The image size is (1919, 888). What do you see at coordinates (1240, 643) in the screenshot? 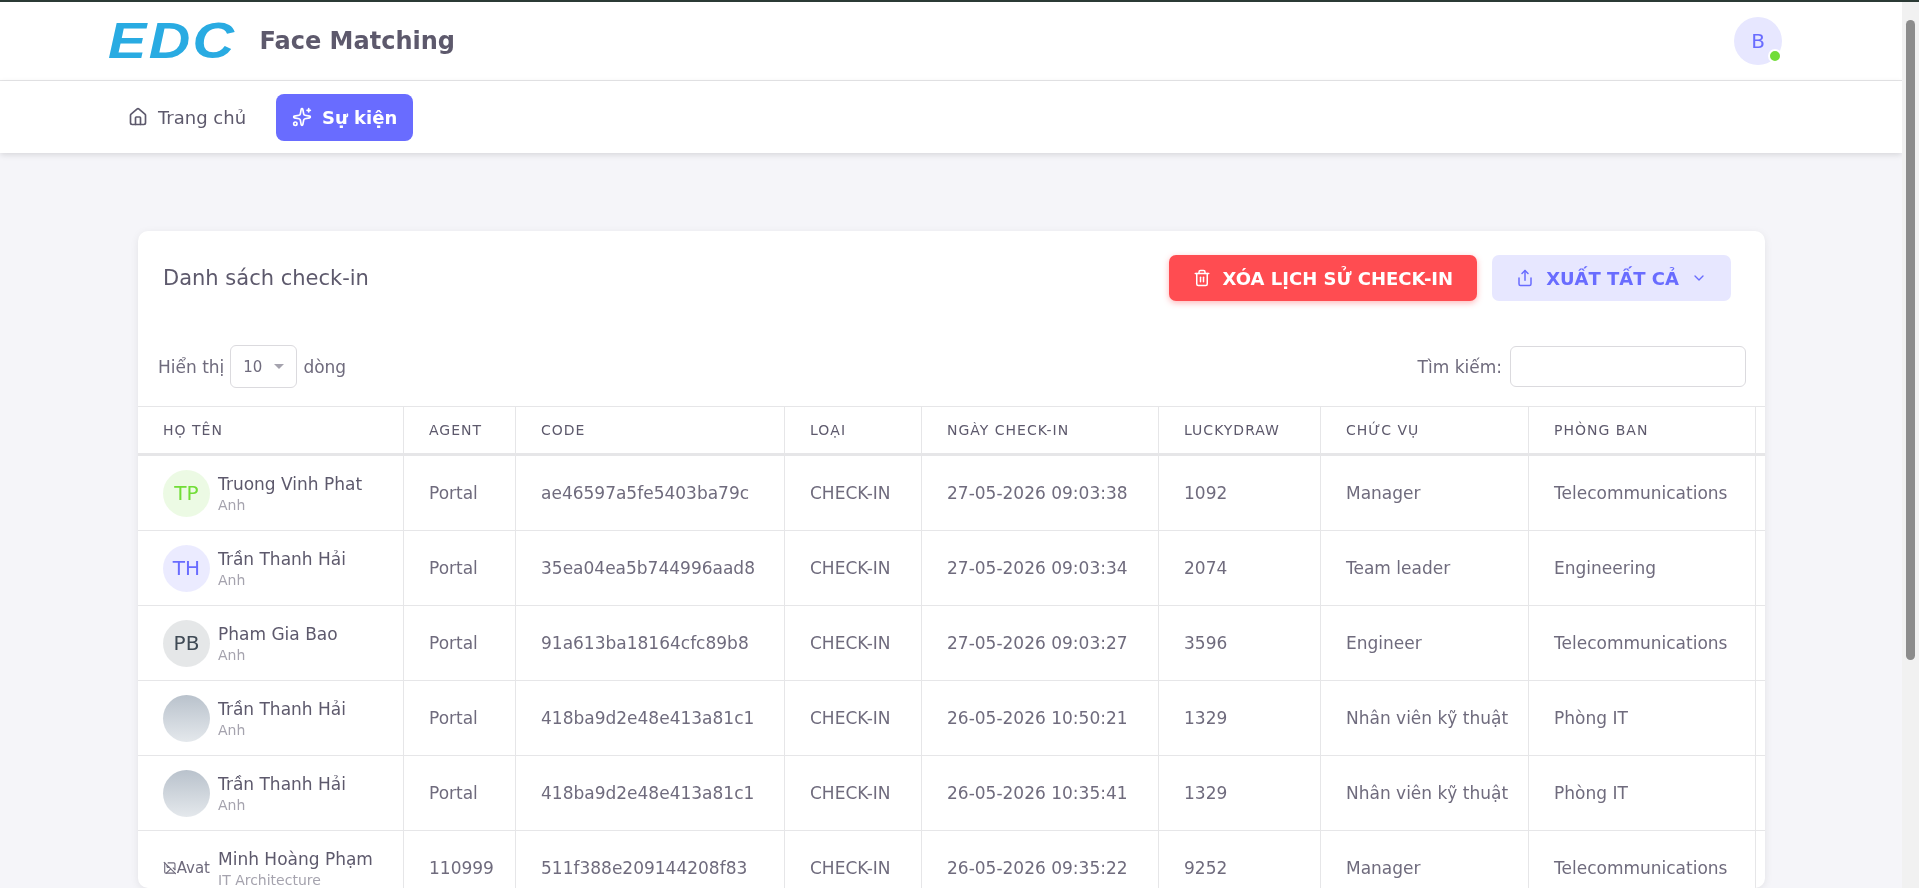
I see `table-cell: 3596` at bounding box center [1240, 643].